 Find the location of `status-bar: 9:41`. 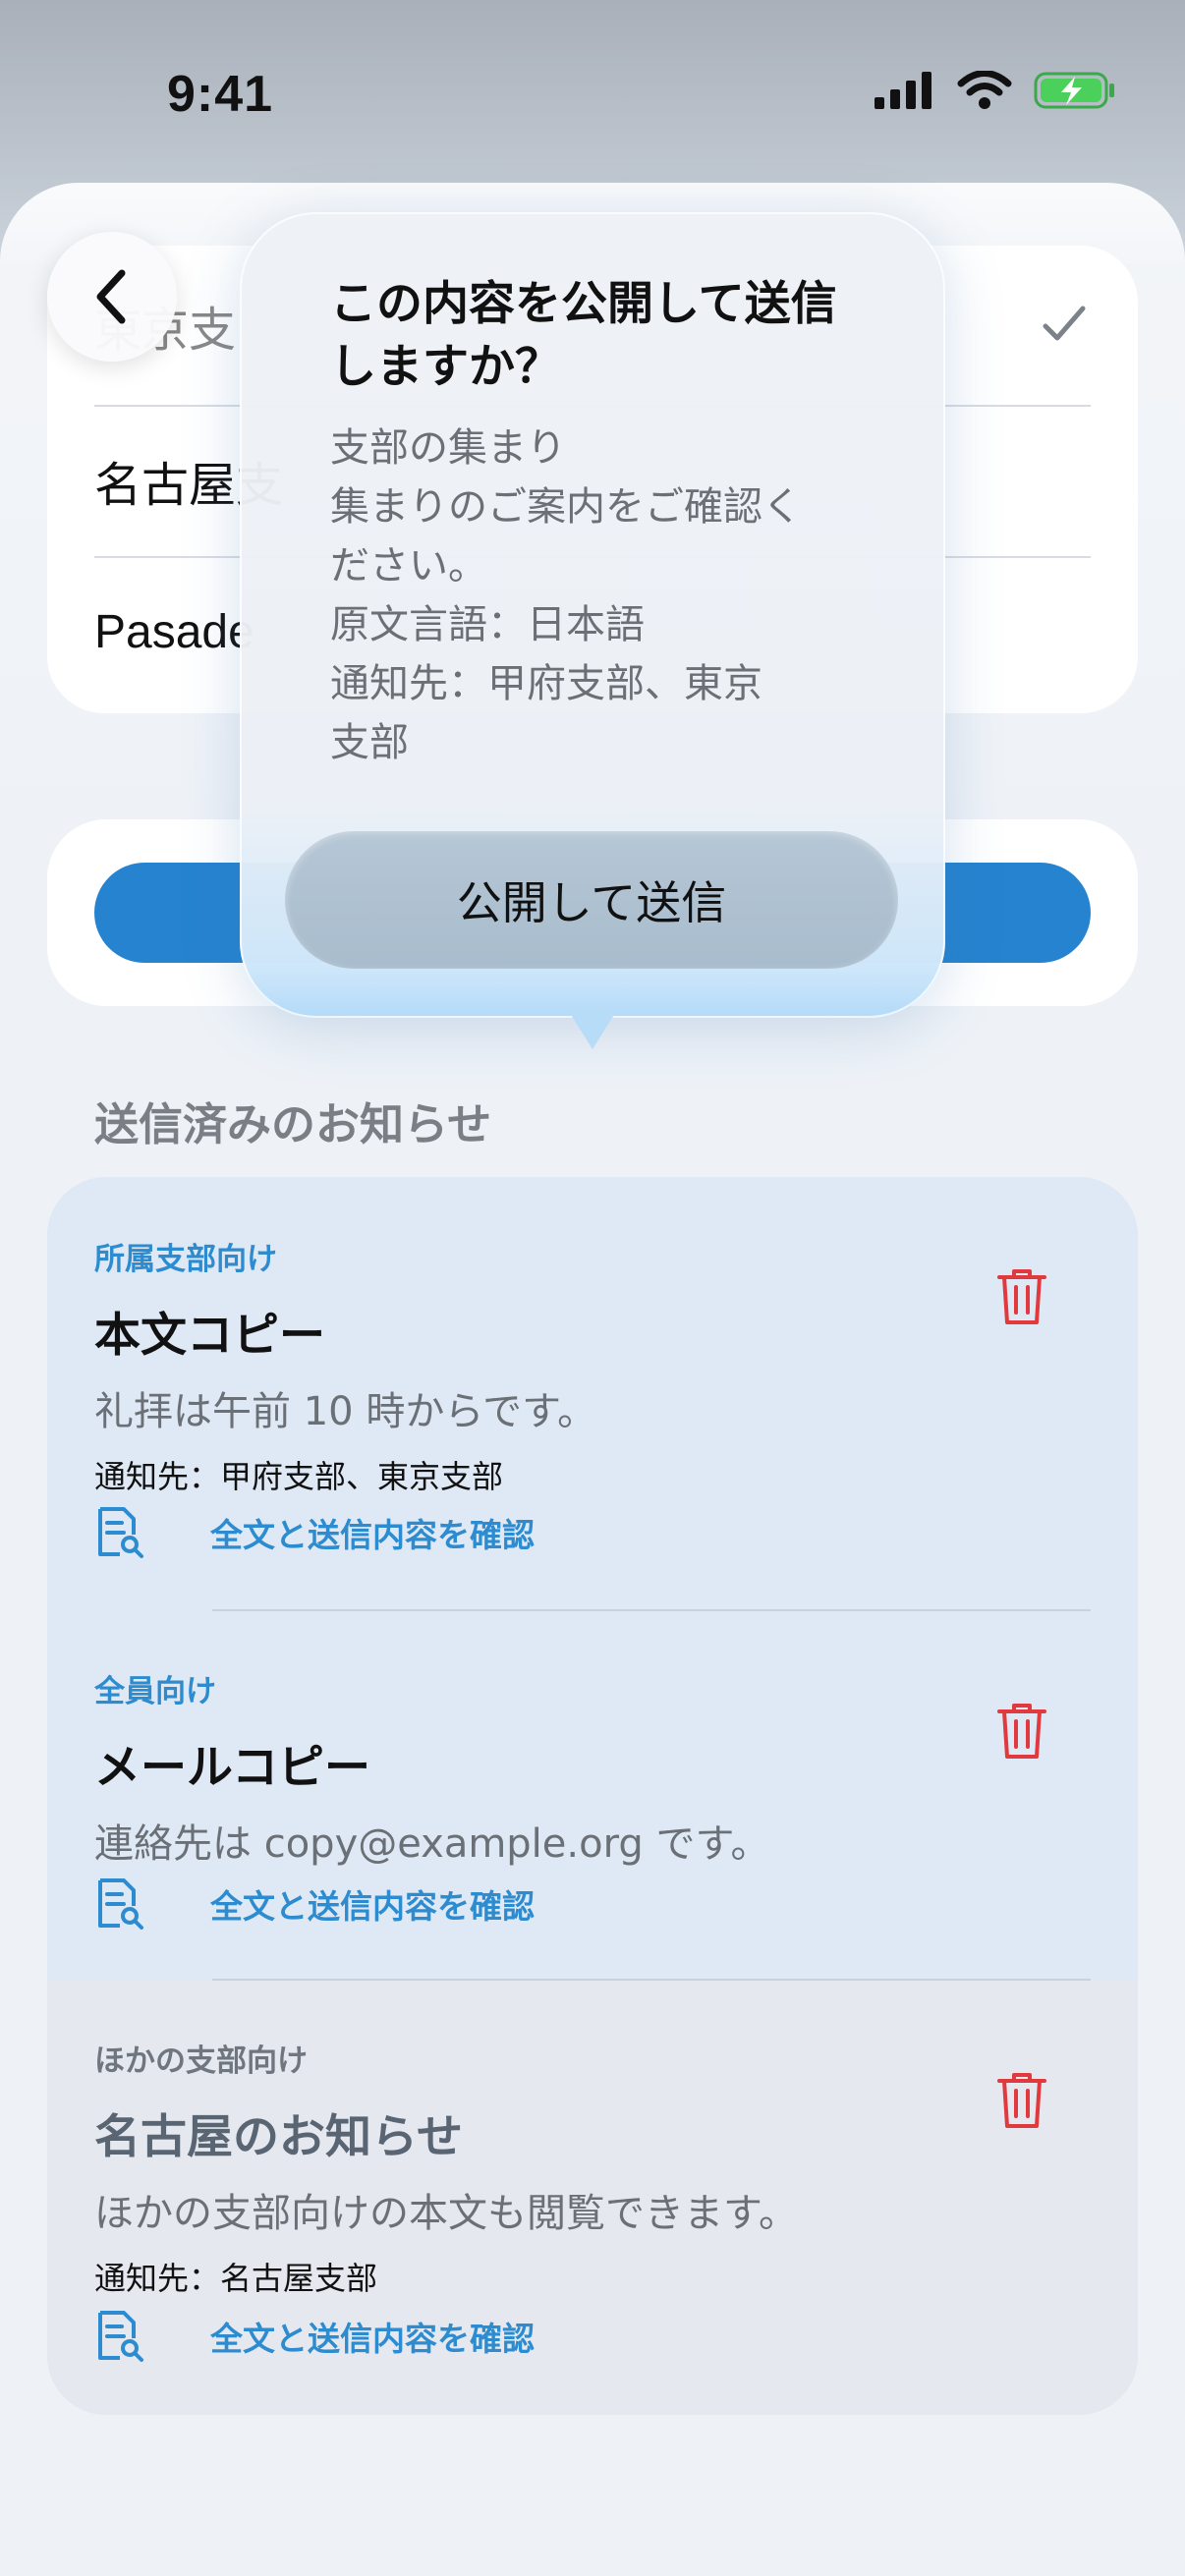

status-bar: 9:41 is located at coordinates (592, 93).